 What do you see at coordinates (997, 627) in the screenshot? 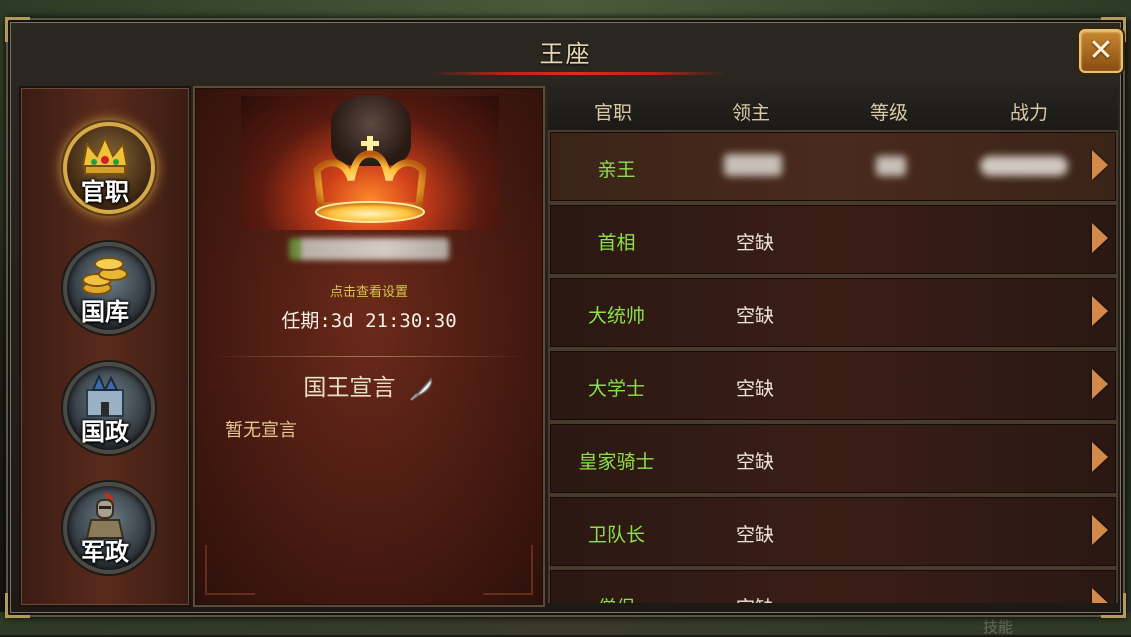
I see `skill-hint-label: 技能` at bounding box center [997, 627].